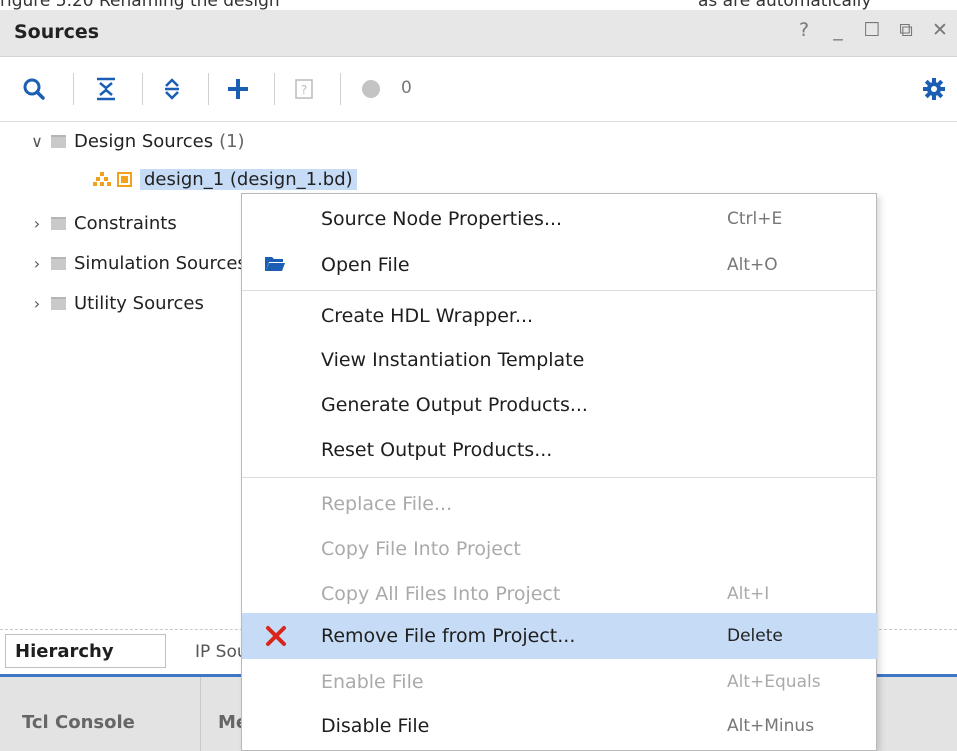 This screenshot has width=957, height=751. I want to click on tree-label: Design Sources, so click(144, 141).